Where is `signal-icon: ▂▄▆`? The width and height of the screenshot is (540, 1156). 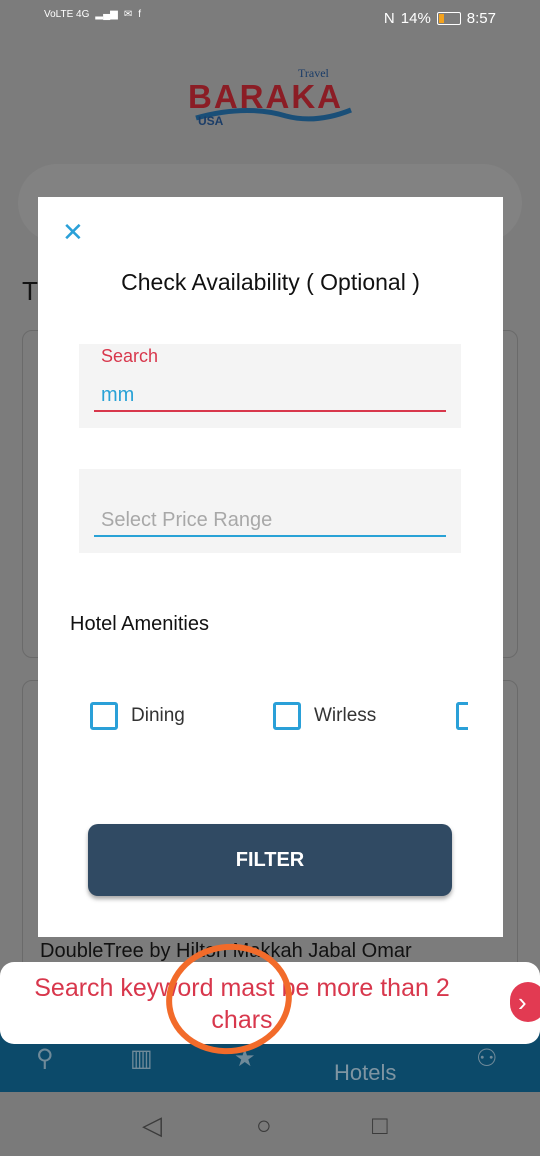 signal-icon: ▂▄▆ is located at coordinates (106, 14).